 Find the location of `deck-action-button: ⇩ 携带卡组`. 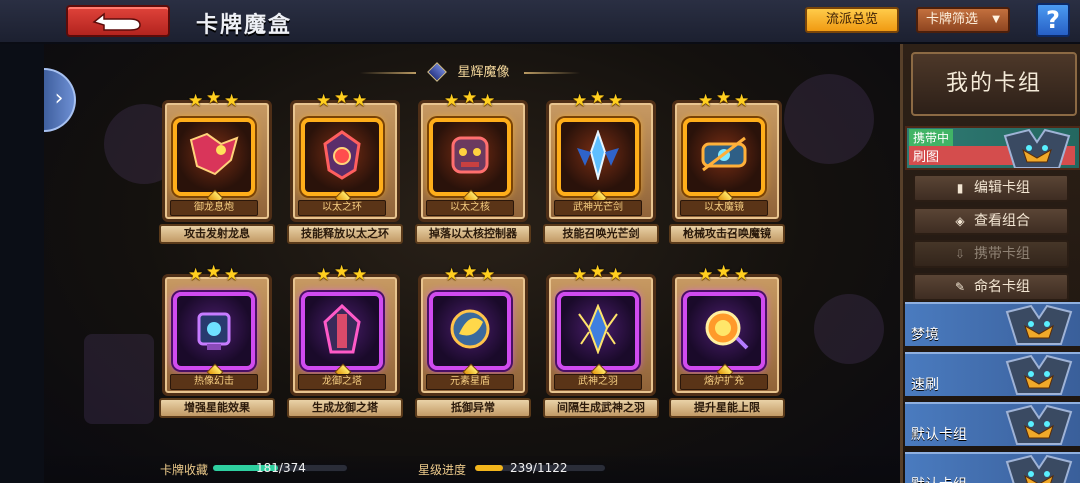

deck-action-button: ⇩ 携带卡组 is located at coordinates (991, 254).